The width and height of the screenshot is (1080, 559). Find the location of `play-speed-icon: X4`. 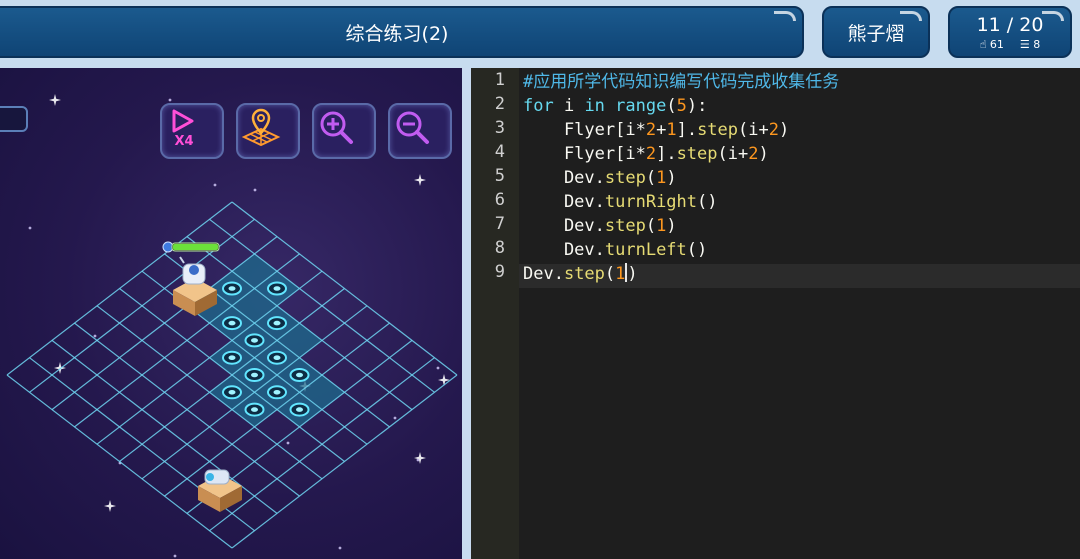

play-speed-icon: X4 is located at coordinates (183, 129).